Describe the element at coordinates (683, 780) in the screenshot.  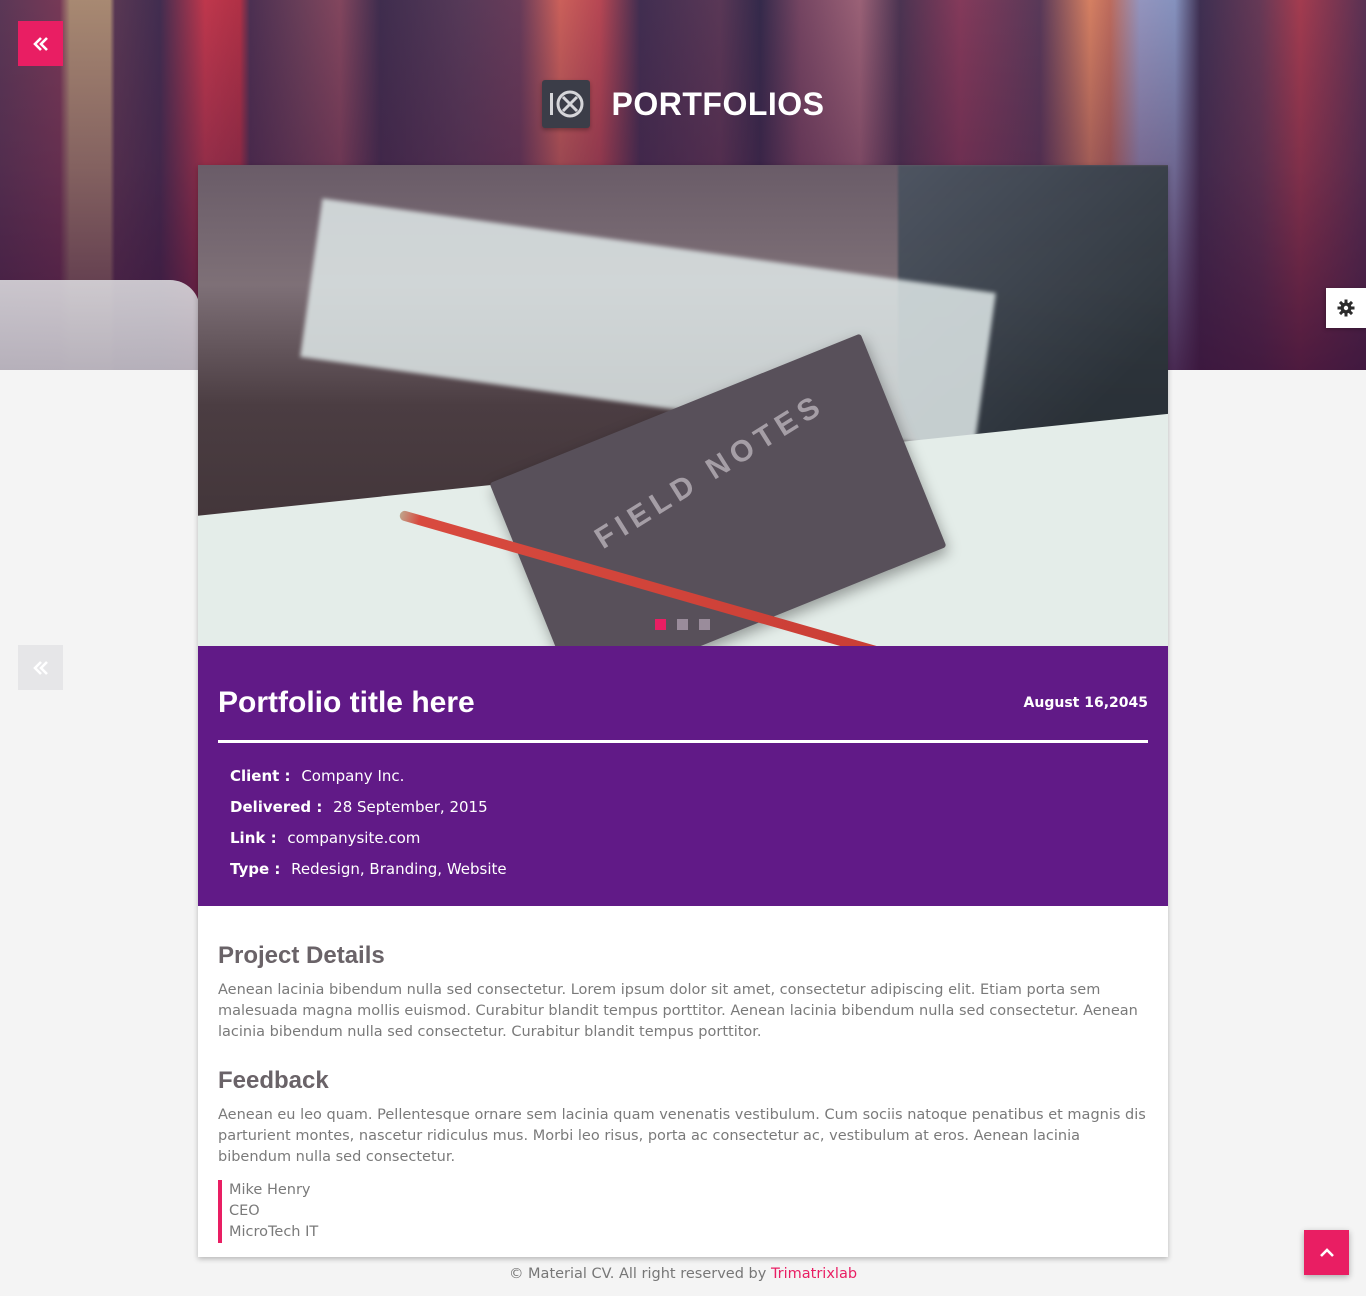
I see `meta-client: Client : Company Inc.` at that location.